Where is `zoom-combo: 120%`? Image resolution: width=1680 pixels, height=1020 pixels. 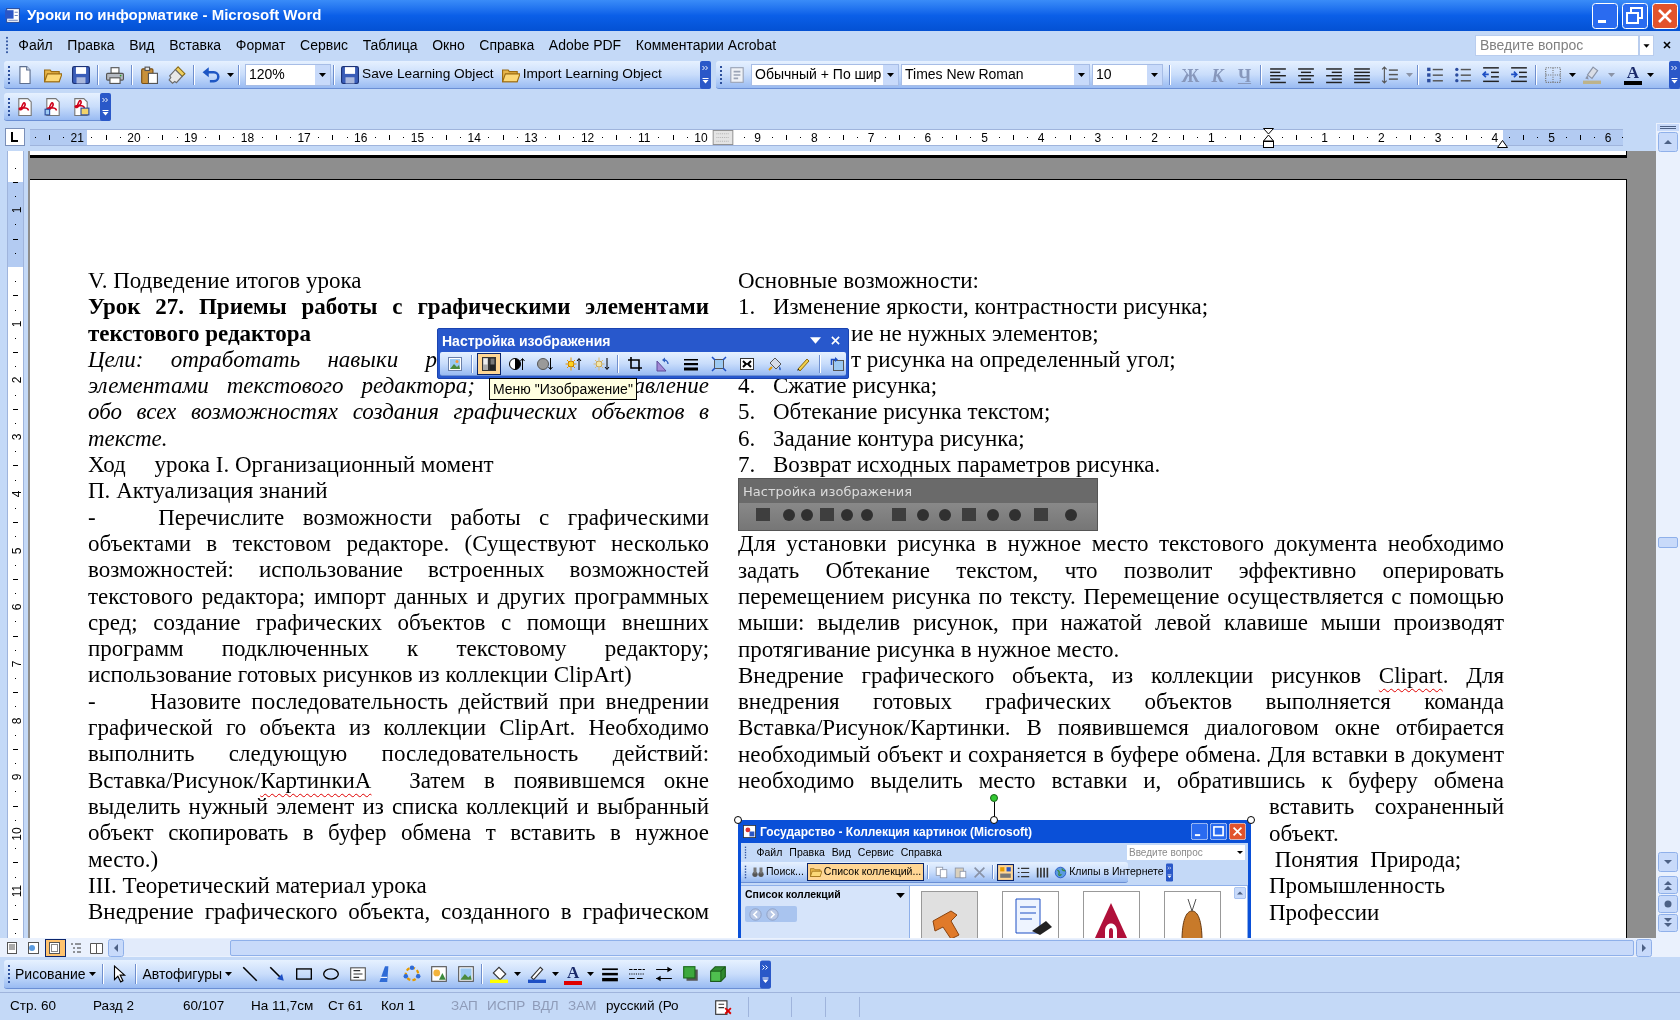
zoom-combo: 120% is located at coordinates (288, 74).